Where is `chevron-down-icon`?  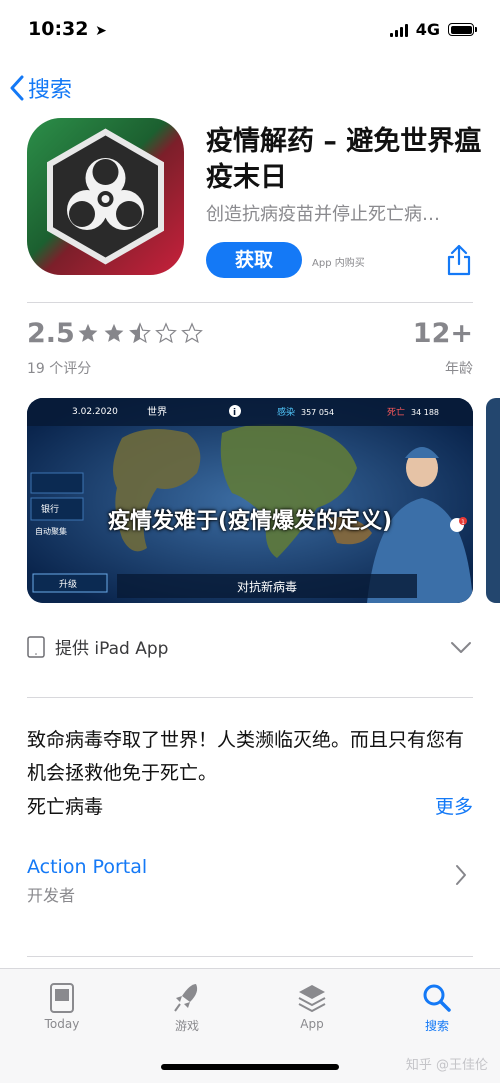
chevron-down-icon is located at coordinates (461, 647).